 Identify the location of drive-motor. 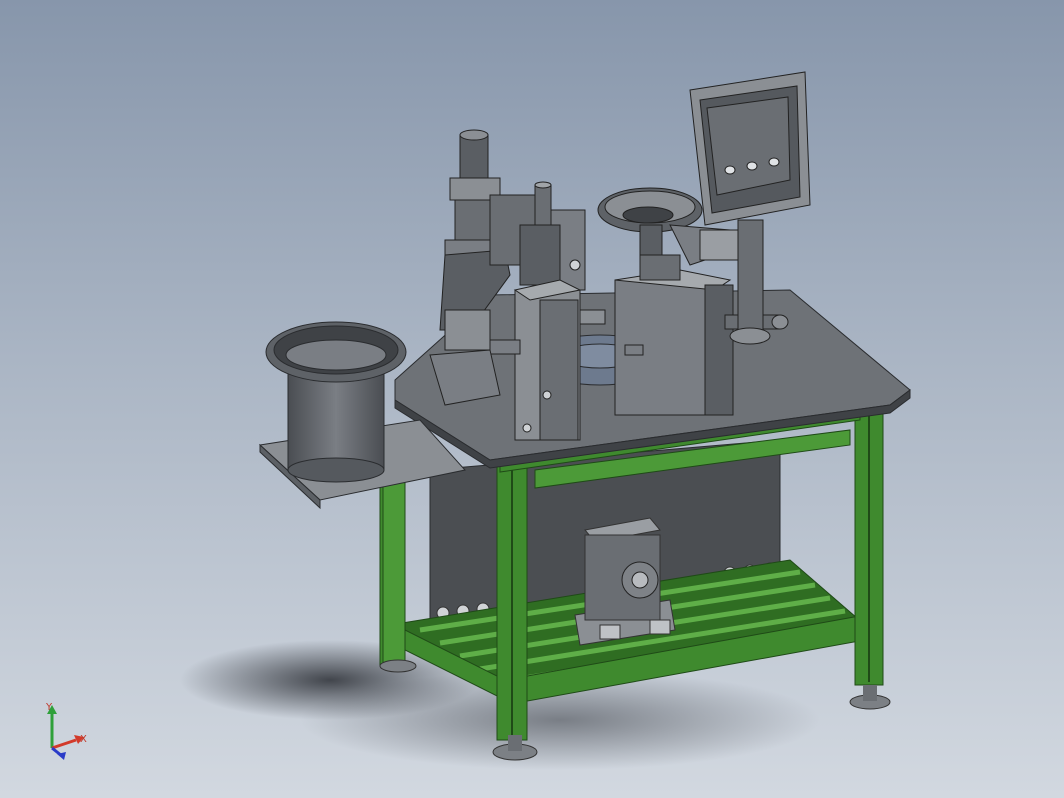
(625, 581).